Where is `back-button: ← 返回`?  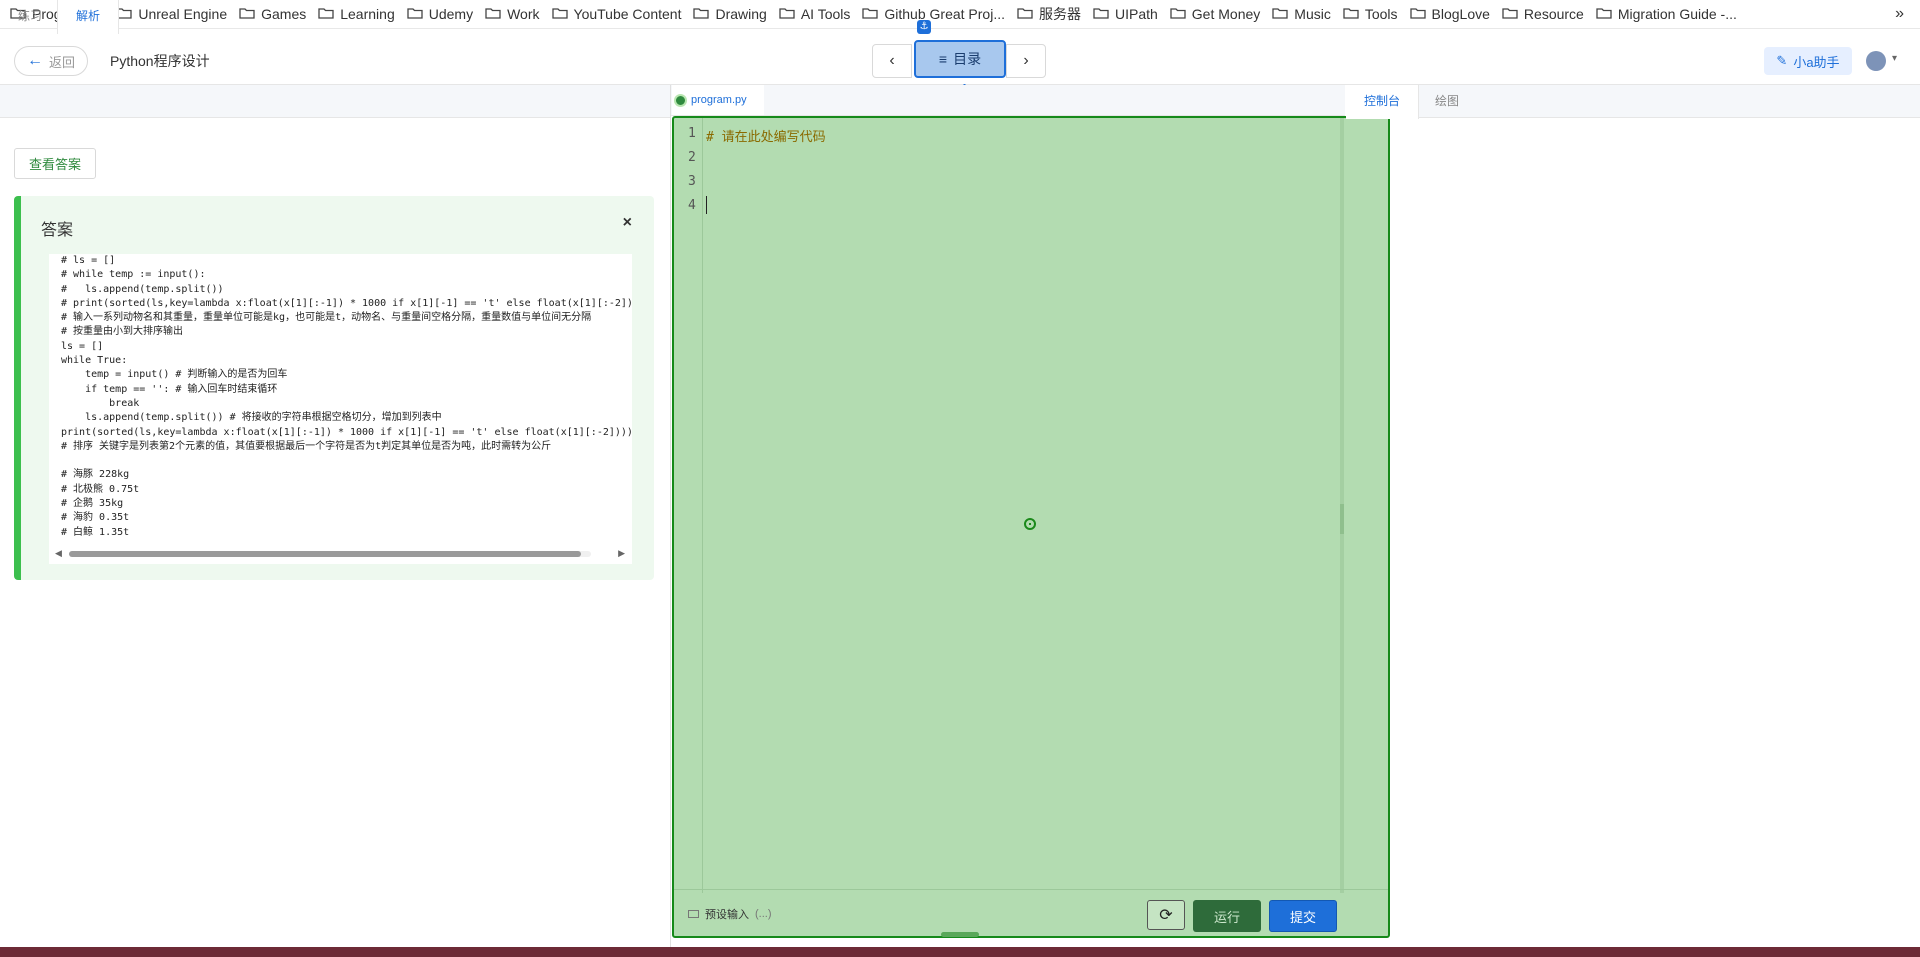 back-button: ← 返回 is located at coordinates (51, 61).